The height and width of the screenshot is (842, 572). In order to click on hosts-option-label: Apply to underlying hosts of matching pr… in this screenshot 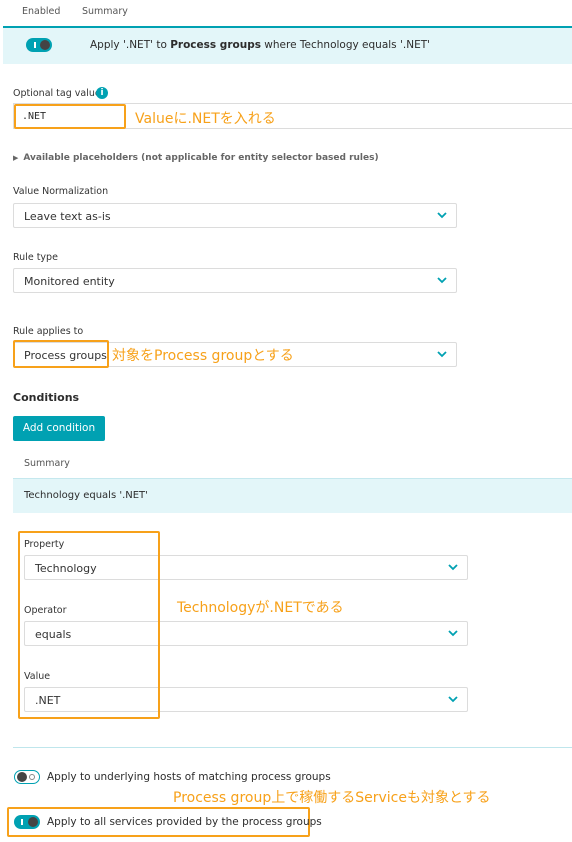, I will do `click(189, 777)`.